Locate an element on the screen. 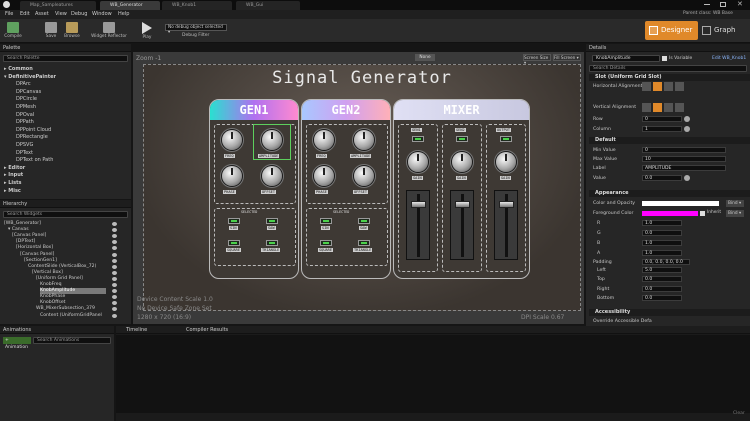  hierarchy-item: Content (UniformGridPanel is located at coordinates (71, 316).